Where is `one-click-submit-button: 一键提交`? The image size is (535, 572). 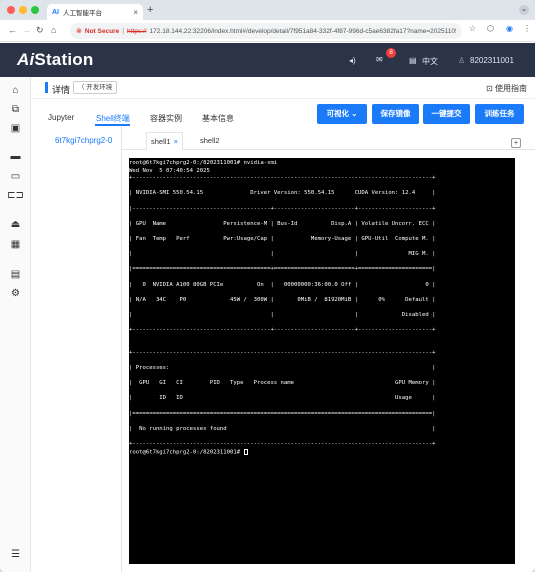
one-click-submit-button: 一键提交 is located at coordinates (446, 114).